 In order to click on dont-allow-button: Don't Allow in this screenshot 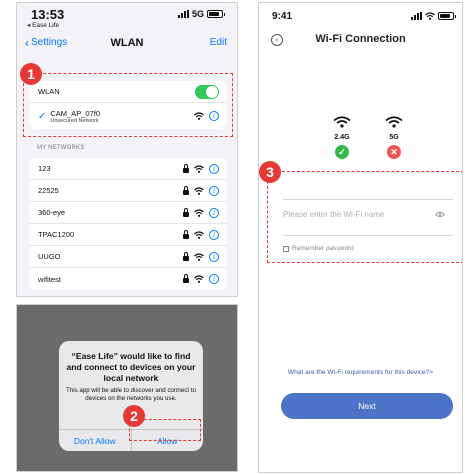, I will do `click(95, 440)`.